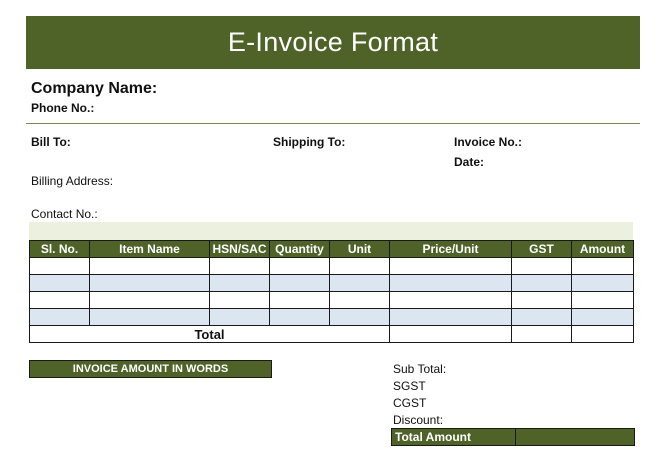 The image size is (664, 472). What do you see at coordinates (541, 249) in the screenshot?
I see `col-gst: GST` at bounding box center [541, 249].